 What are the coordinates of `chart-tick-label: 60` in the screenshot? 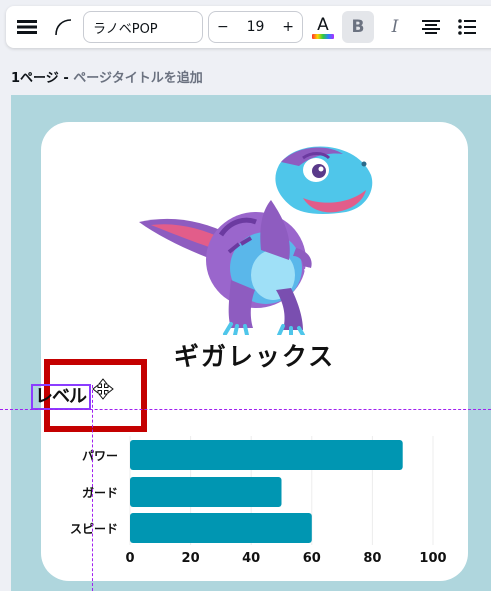 It's located at (312, 558).